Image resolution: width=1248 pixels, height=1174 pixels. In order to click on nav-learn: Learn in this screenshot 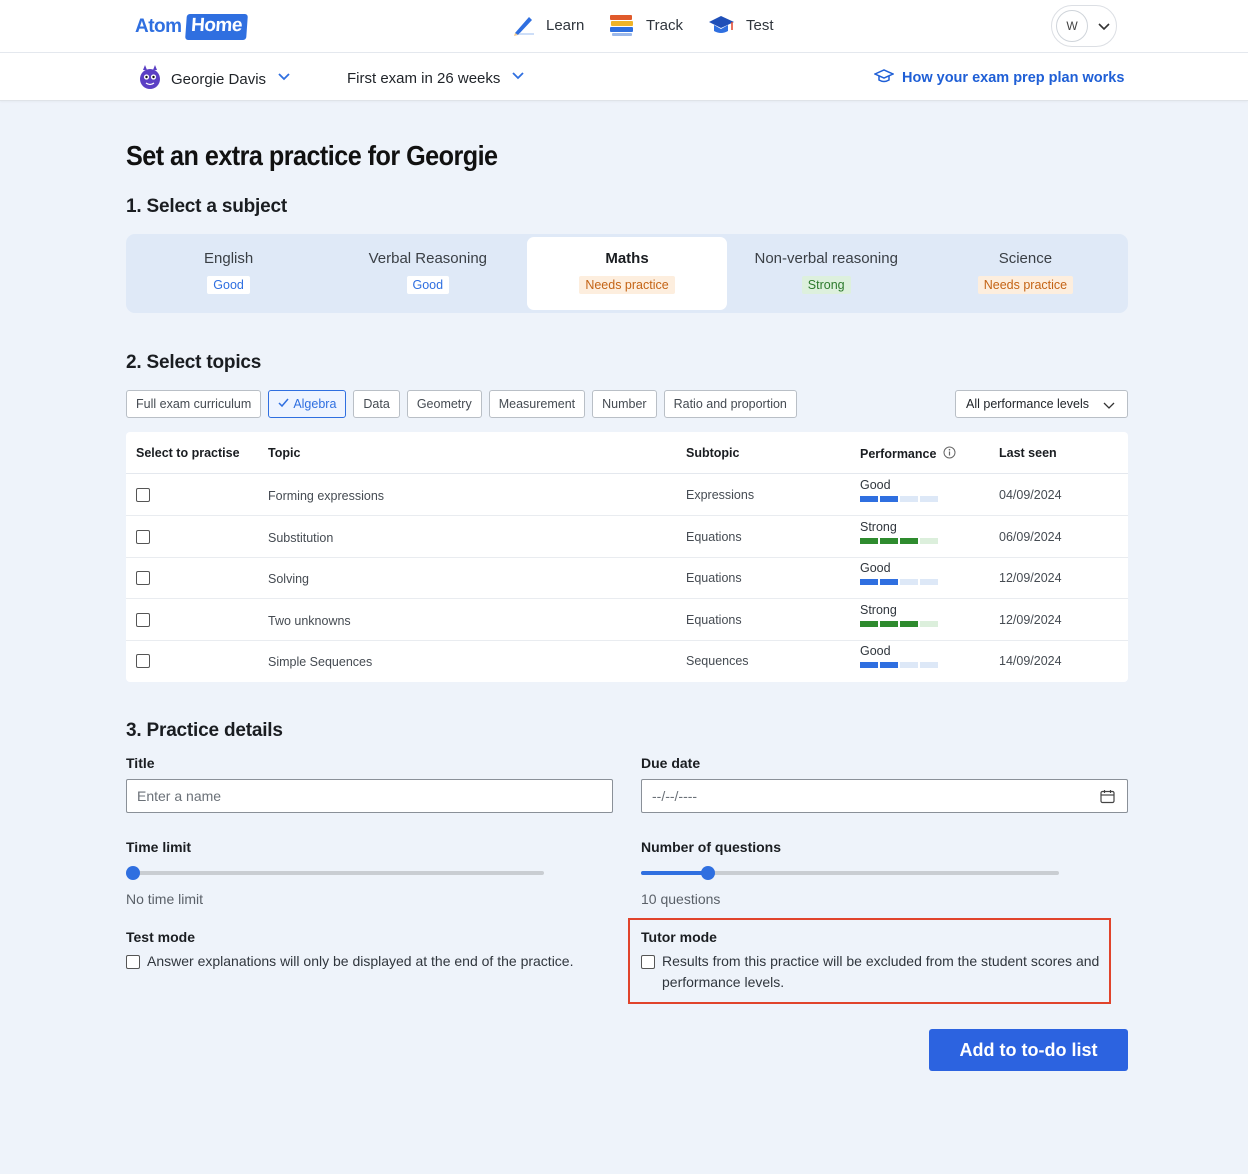, I will do `click(547, 25)`.